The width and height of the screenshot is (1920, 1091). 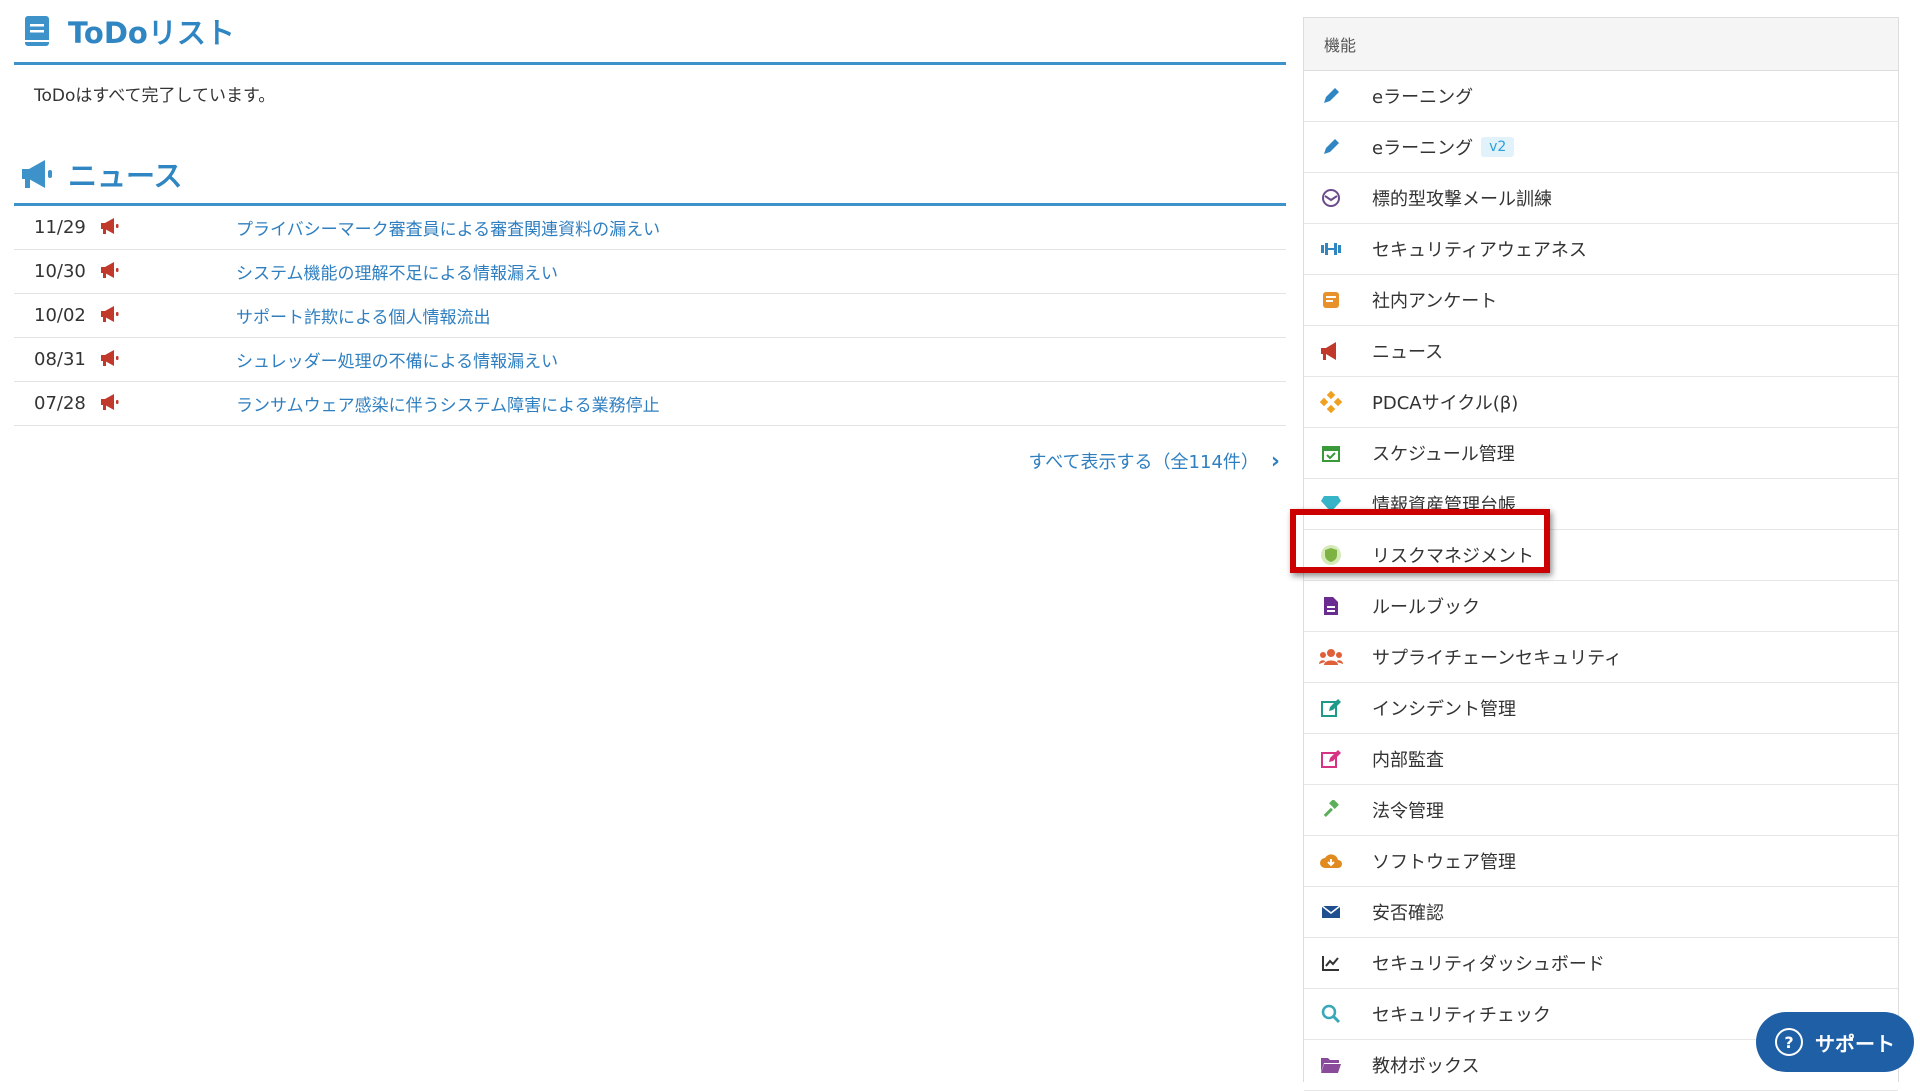 I want to click on feature-item: 安否確認, so click(x=1601, y=912).